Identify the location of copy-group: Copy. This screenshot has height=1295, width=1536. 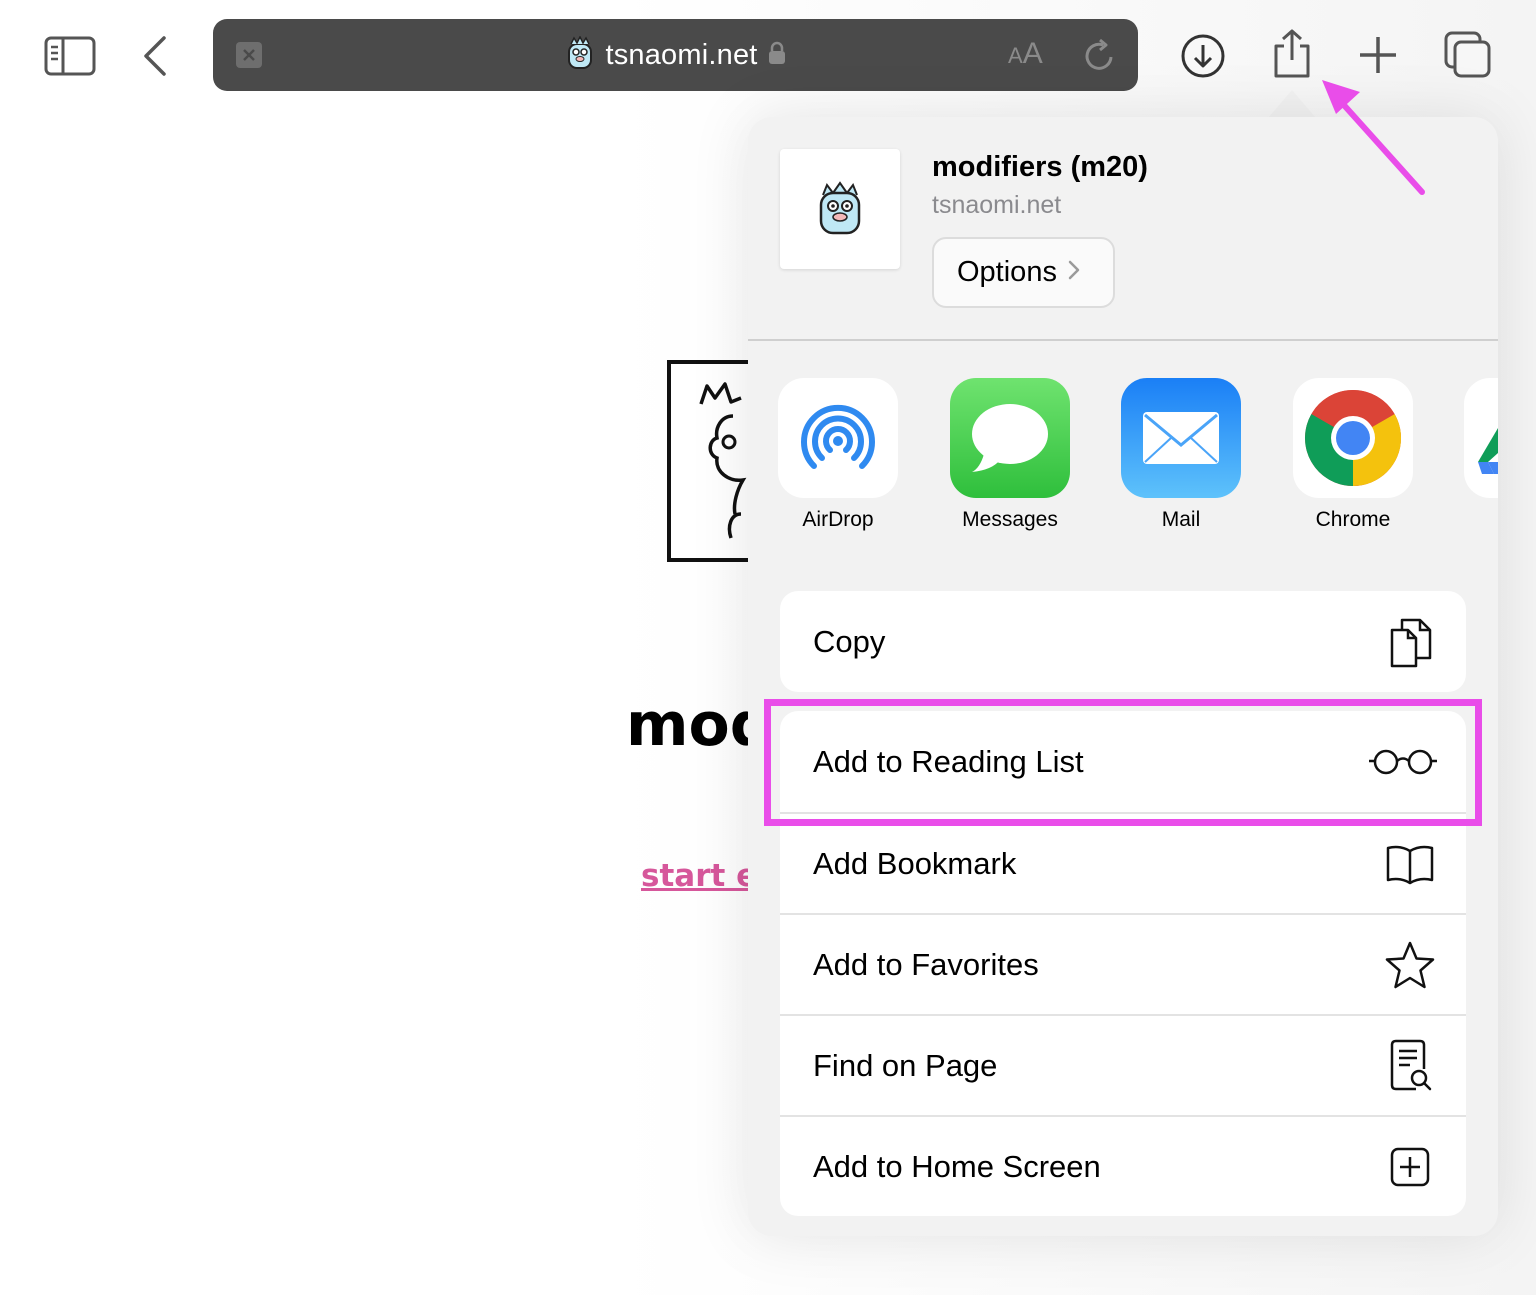
(1123, 641).